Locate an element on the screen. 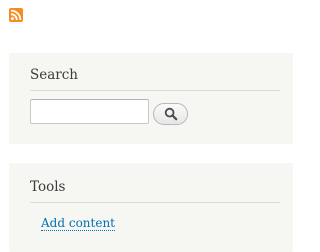 This screenshot has height=252, width=320. tools-block-title: Tools is located at coordinates (48, 187).